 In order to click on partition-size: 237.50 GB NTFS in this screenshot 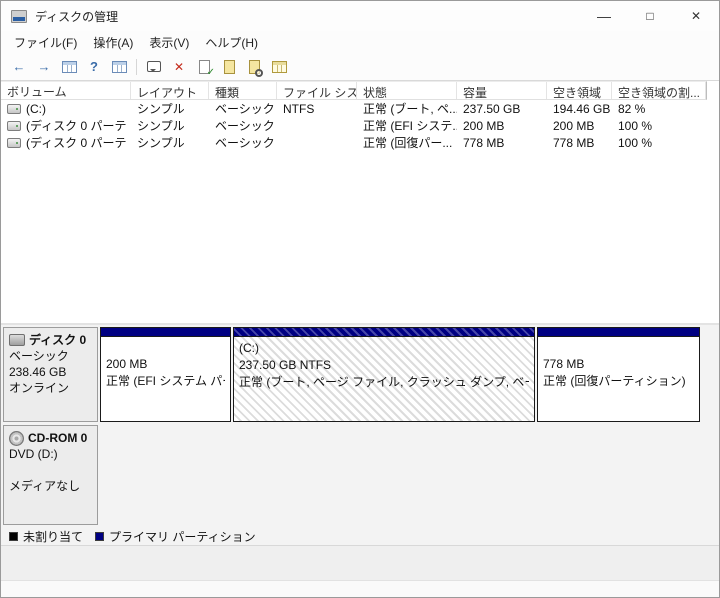, I will do `click(285, 365)`.